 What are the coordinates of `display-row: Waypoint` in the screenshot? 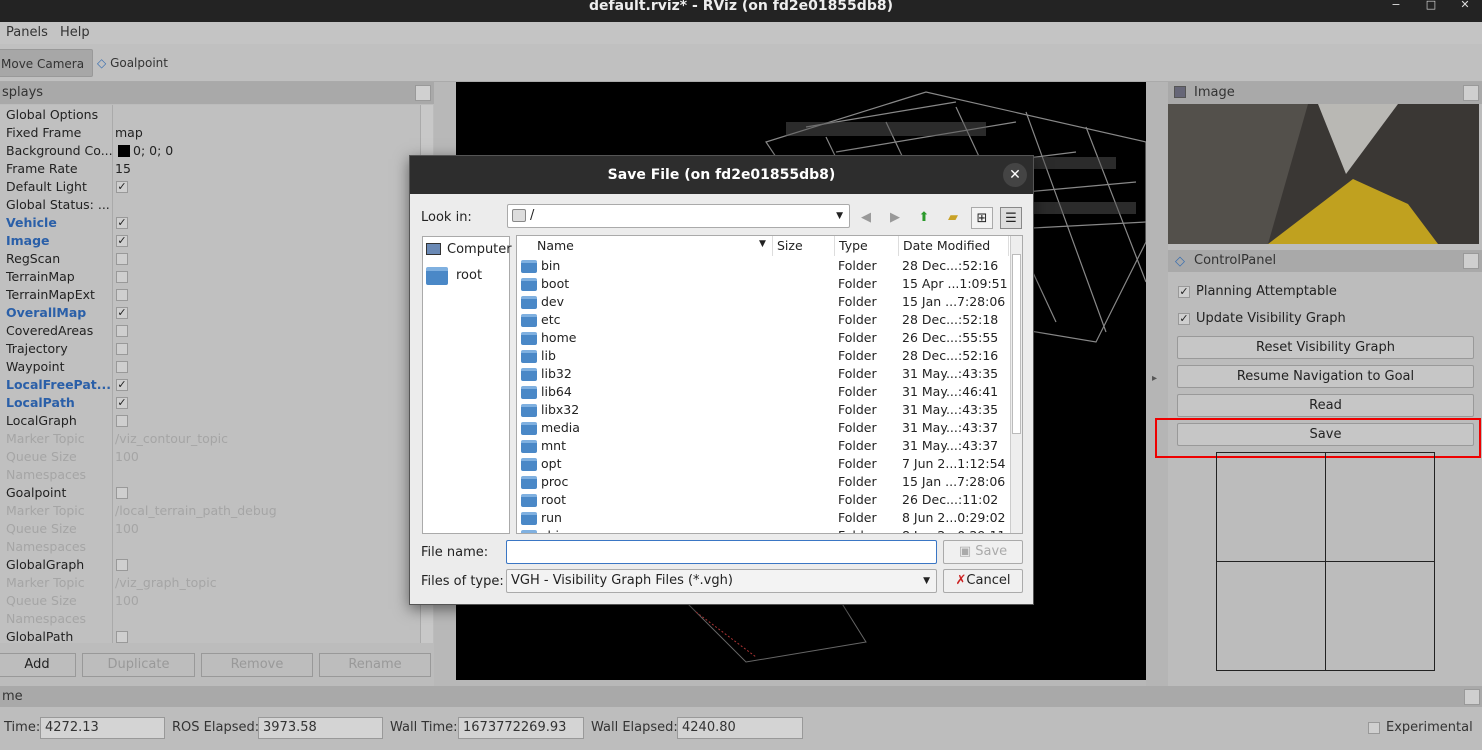 It's located at (210, 367).